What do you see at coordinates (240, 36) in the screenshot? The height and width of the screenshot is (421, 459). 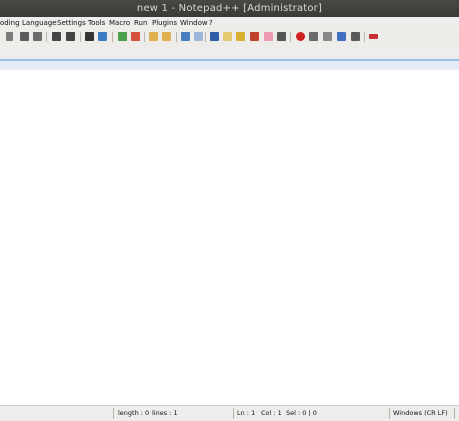 I see `function-list-icon` at bounding box center [240, 36].